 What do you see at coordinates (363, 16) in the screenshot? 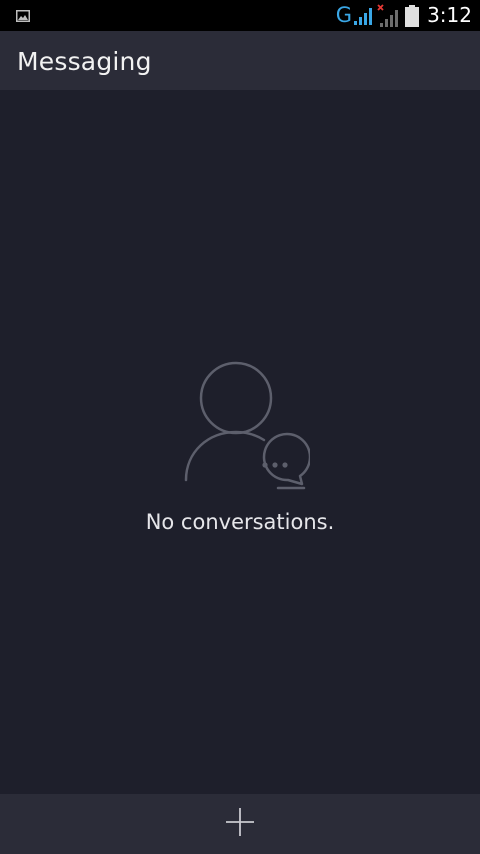
I see `signal-strength-icon` at bounding box center [363, 16].